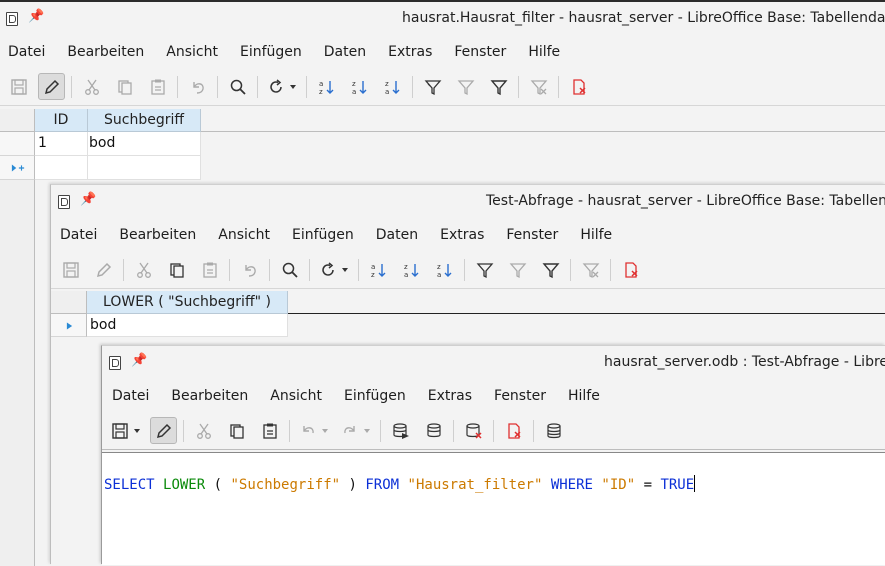  I want to click on table-cell-suchbegriff: bod, so click(144, 144).